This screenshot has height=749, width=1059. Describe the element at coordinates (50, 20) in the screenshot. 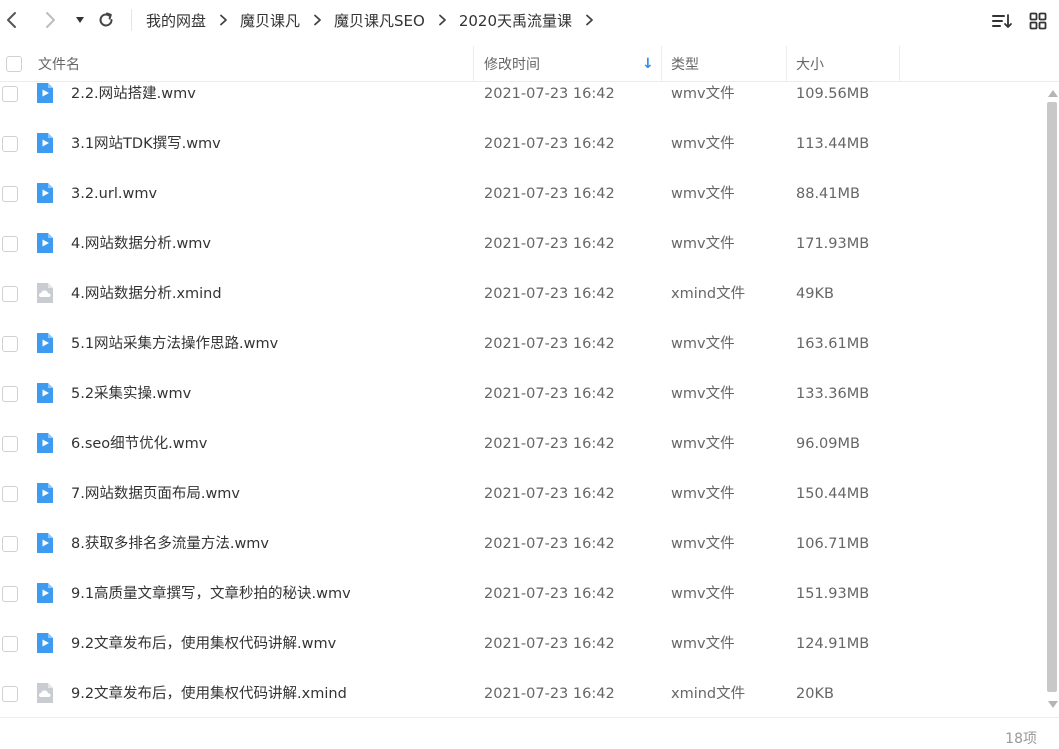

I see `forward-button` at that location.